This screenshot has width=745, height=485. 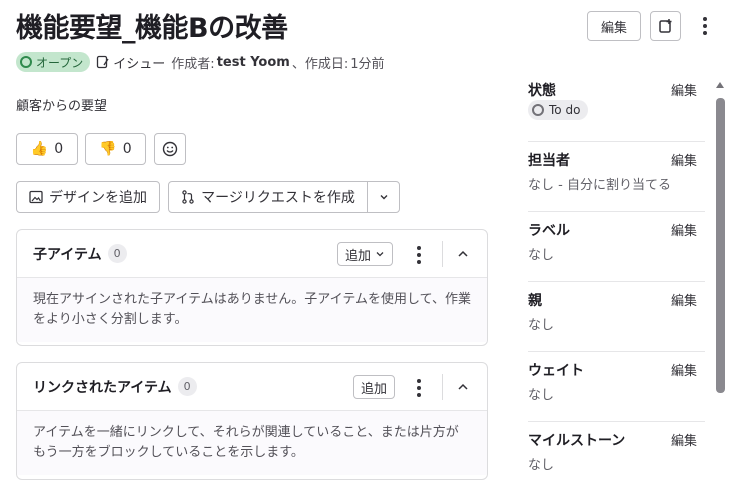 I want to click on sidebar-item-weight: ウェイト 編集 なし, so click(x=616, y=387).